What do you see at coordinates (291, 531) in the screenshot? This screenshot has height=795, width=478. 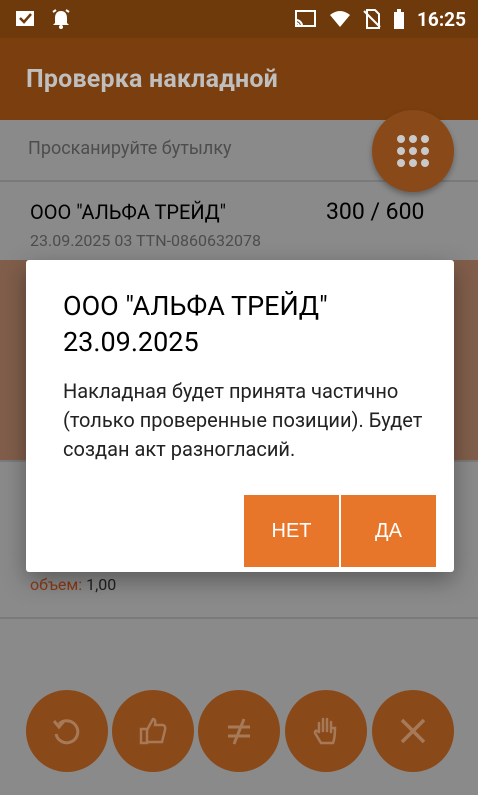 I see `no-button: НЕТ` at bounding box center [291, 531].